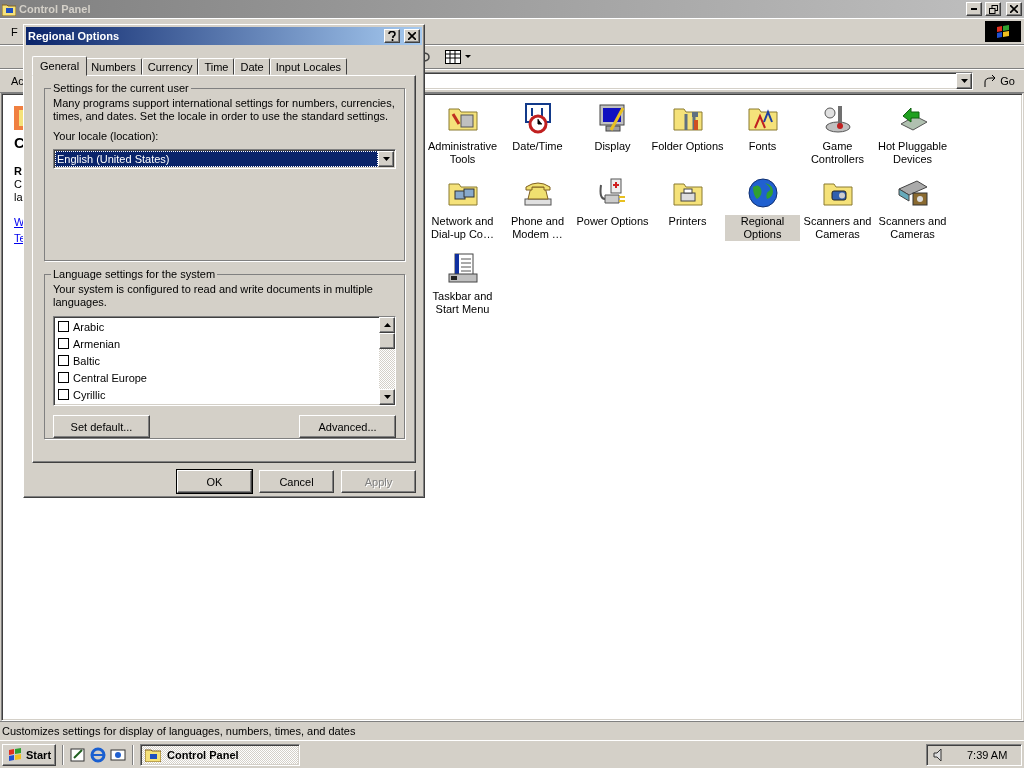 The height and width of the screenshot is (768, 1024). I want to click on group-label: Language settings for the system, so click(134, 274).